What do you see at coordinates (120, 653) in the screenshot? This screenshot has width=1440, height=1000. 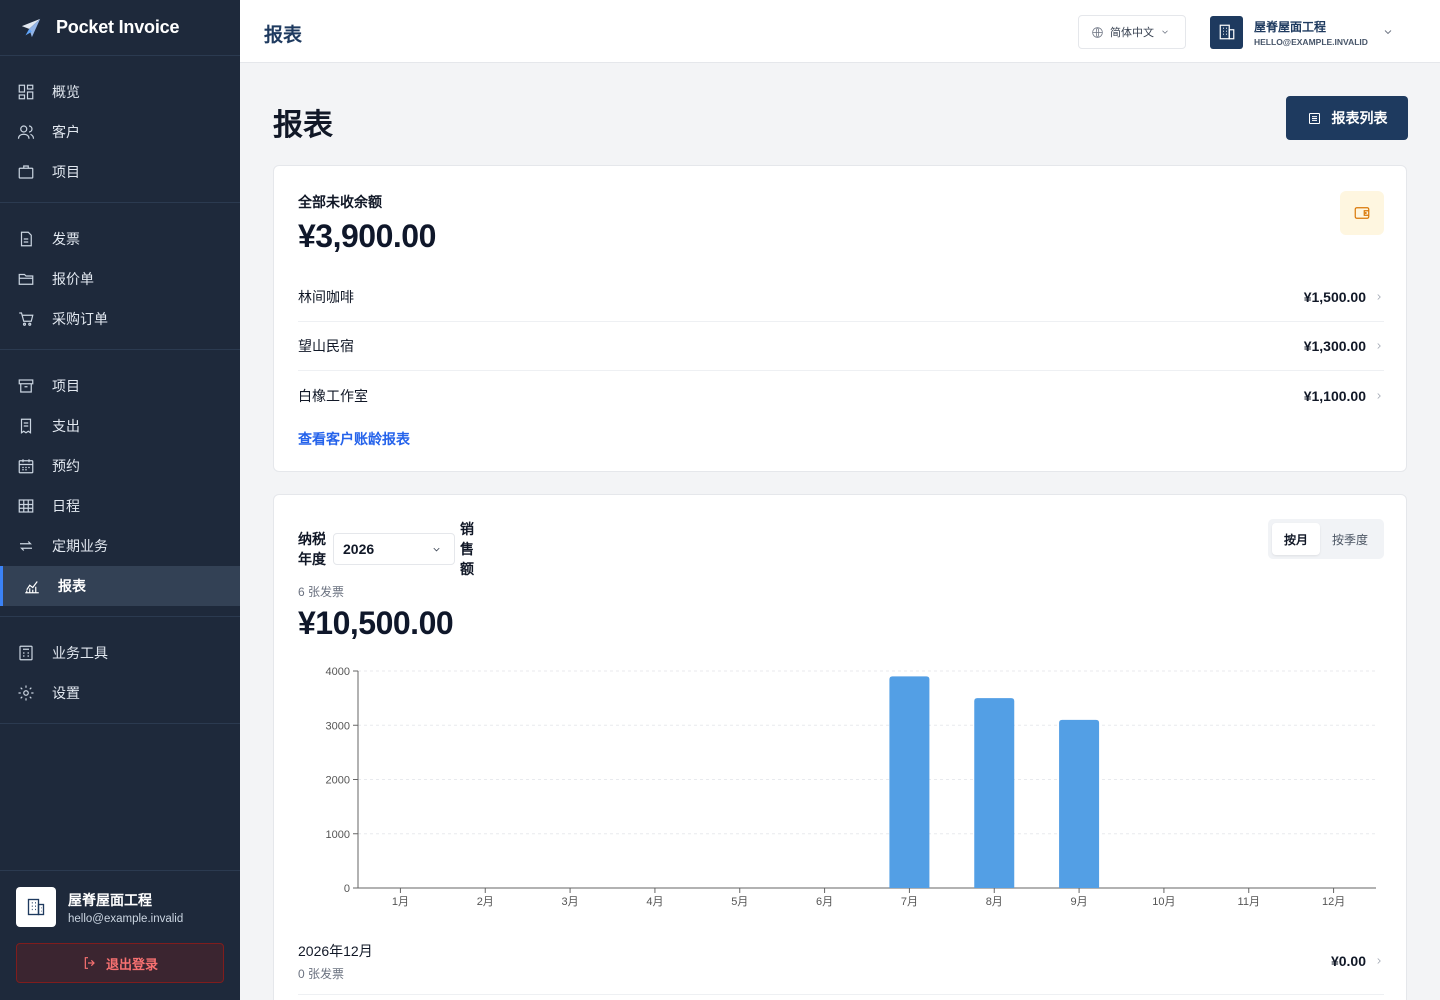 I see `sidebar-item-calculator: 业务工具` at bounding box center [120, 653].